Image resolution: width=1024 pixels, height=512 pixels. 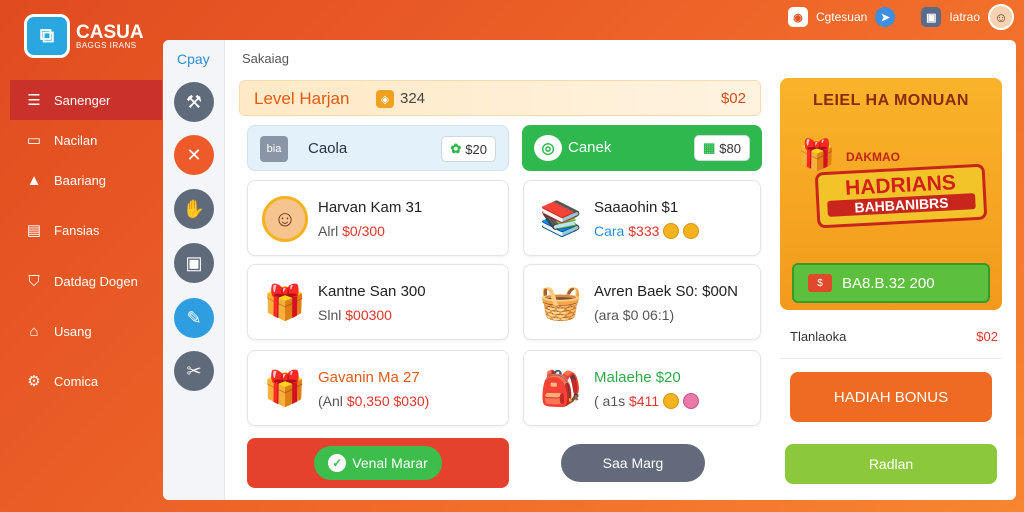 I want to click on promo-banner: HADRIANS BAHBANIBRS, so click(x=901, y=196).